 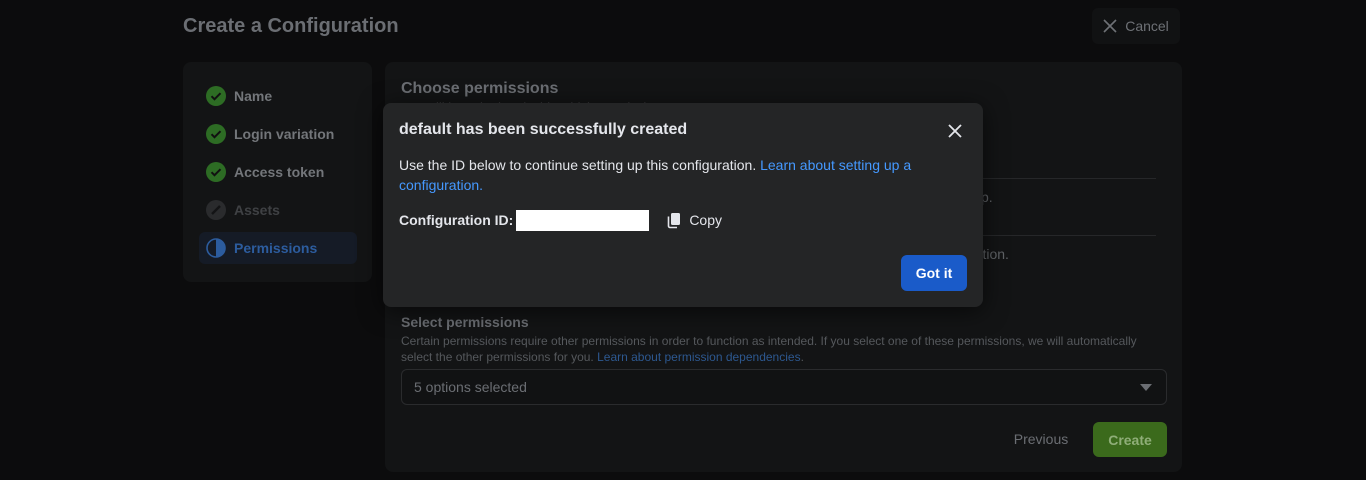 I want to click on config-id-row: Configuration ID: Copy, so click(x=560, y=220).